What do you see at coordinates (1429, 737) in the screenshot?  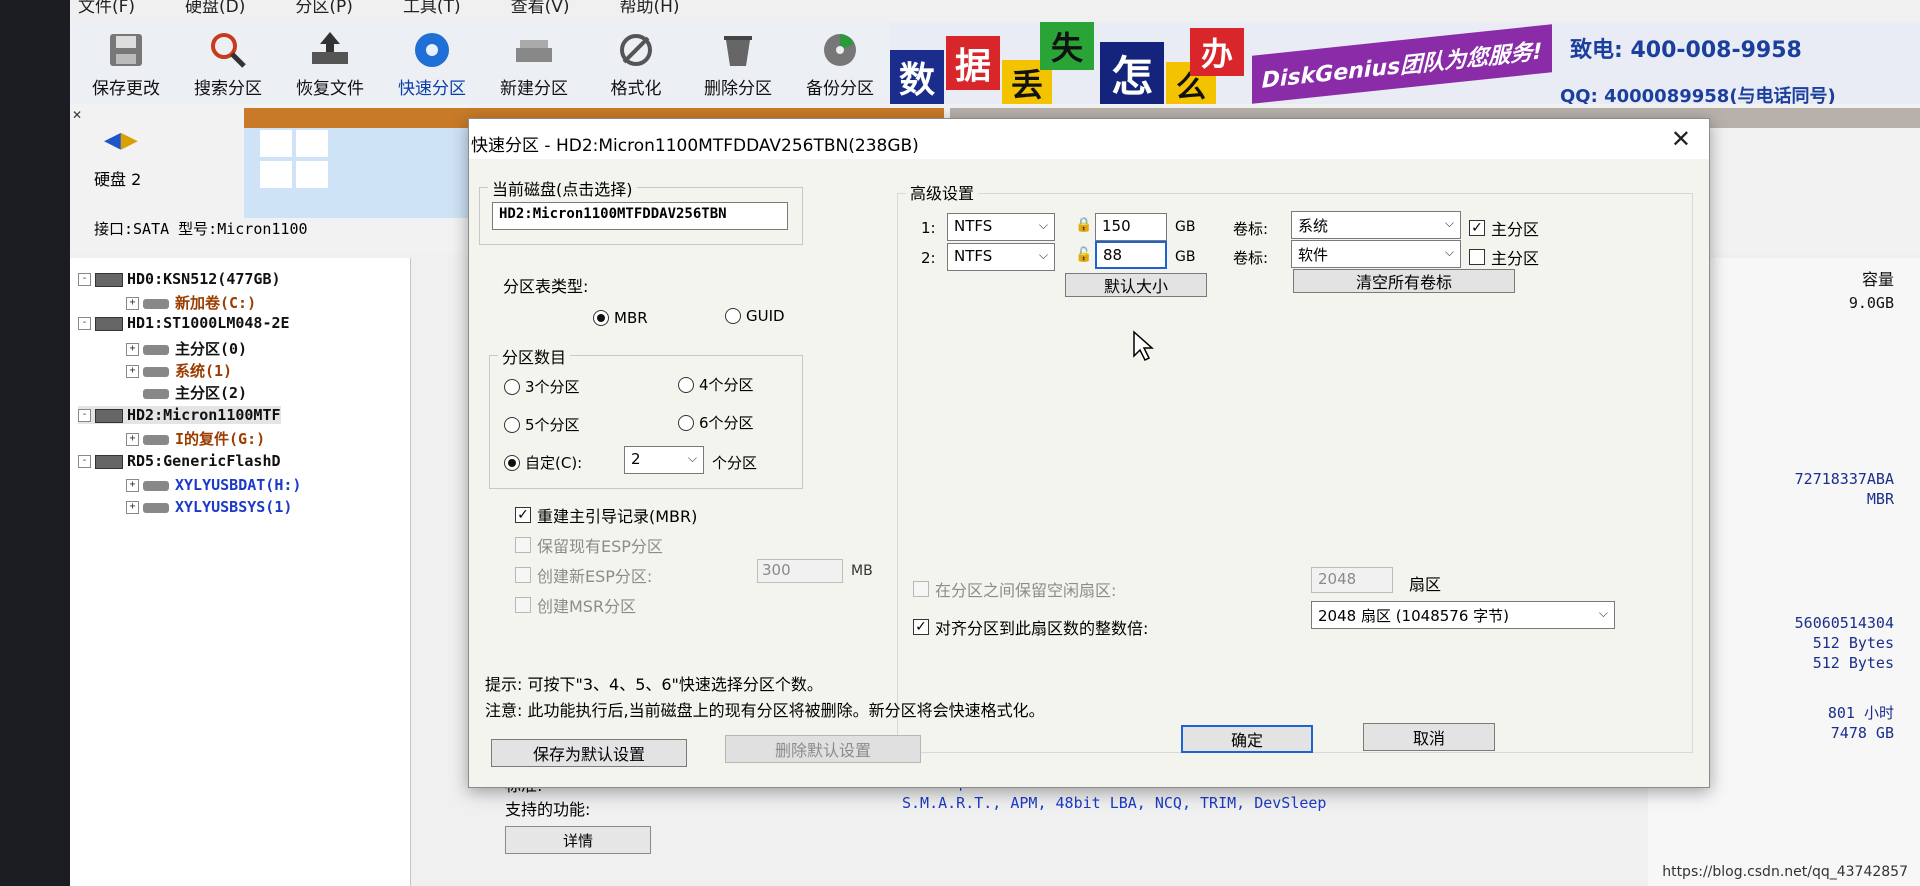 I see `cancel-button: 取消` at bounding box center [1429, 737].